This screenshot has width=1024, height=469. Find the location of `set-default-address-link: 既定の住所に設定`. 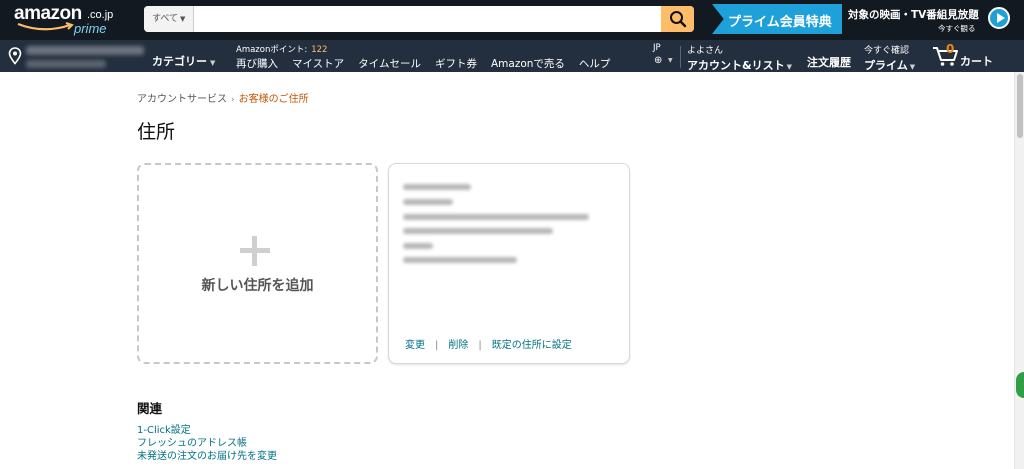

set-default-address-link: 既定の住所に設定 is located at coordinates (532, 345).